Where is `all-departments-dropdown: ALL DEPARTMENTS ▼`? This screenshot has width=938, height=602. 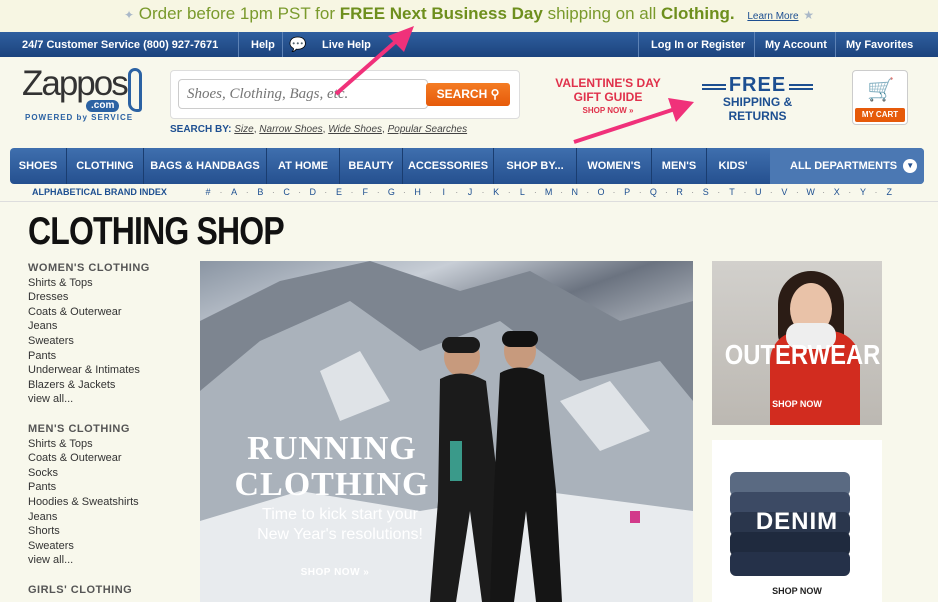
all-departments-dropdown: ALL DEPARTMENTS ▼ is located at coordinates (847, 166).